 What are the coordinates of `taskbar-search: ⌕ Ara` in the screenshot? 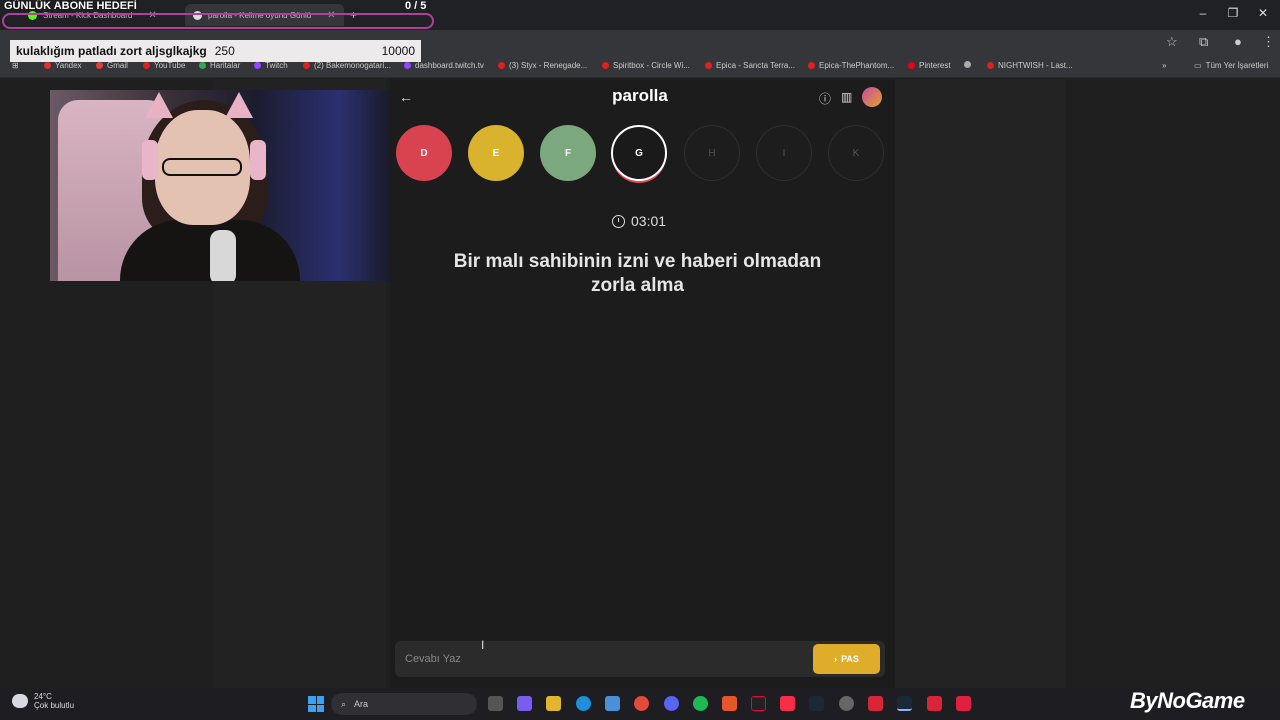 It's located at (404, 704).